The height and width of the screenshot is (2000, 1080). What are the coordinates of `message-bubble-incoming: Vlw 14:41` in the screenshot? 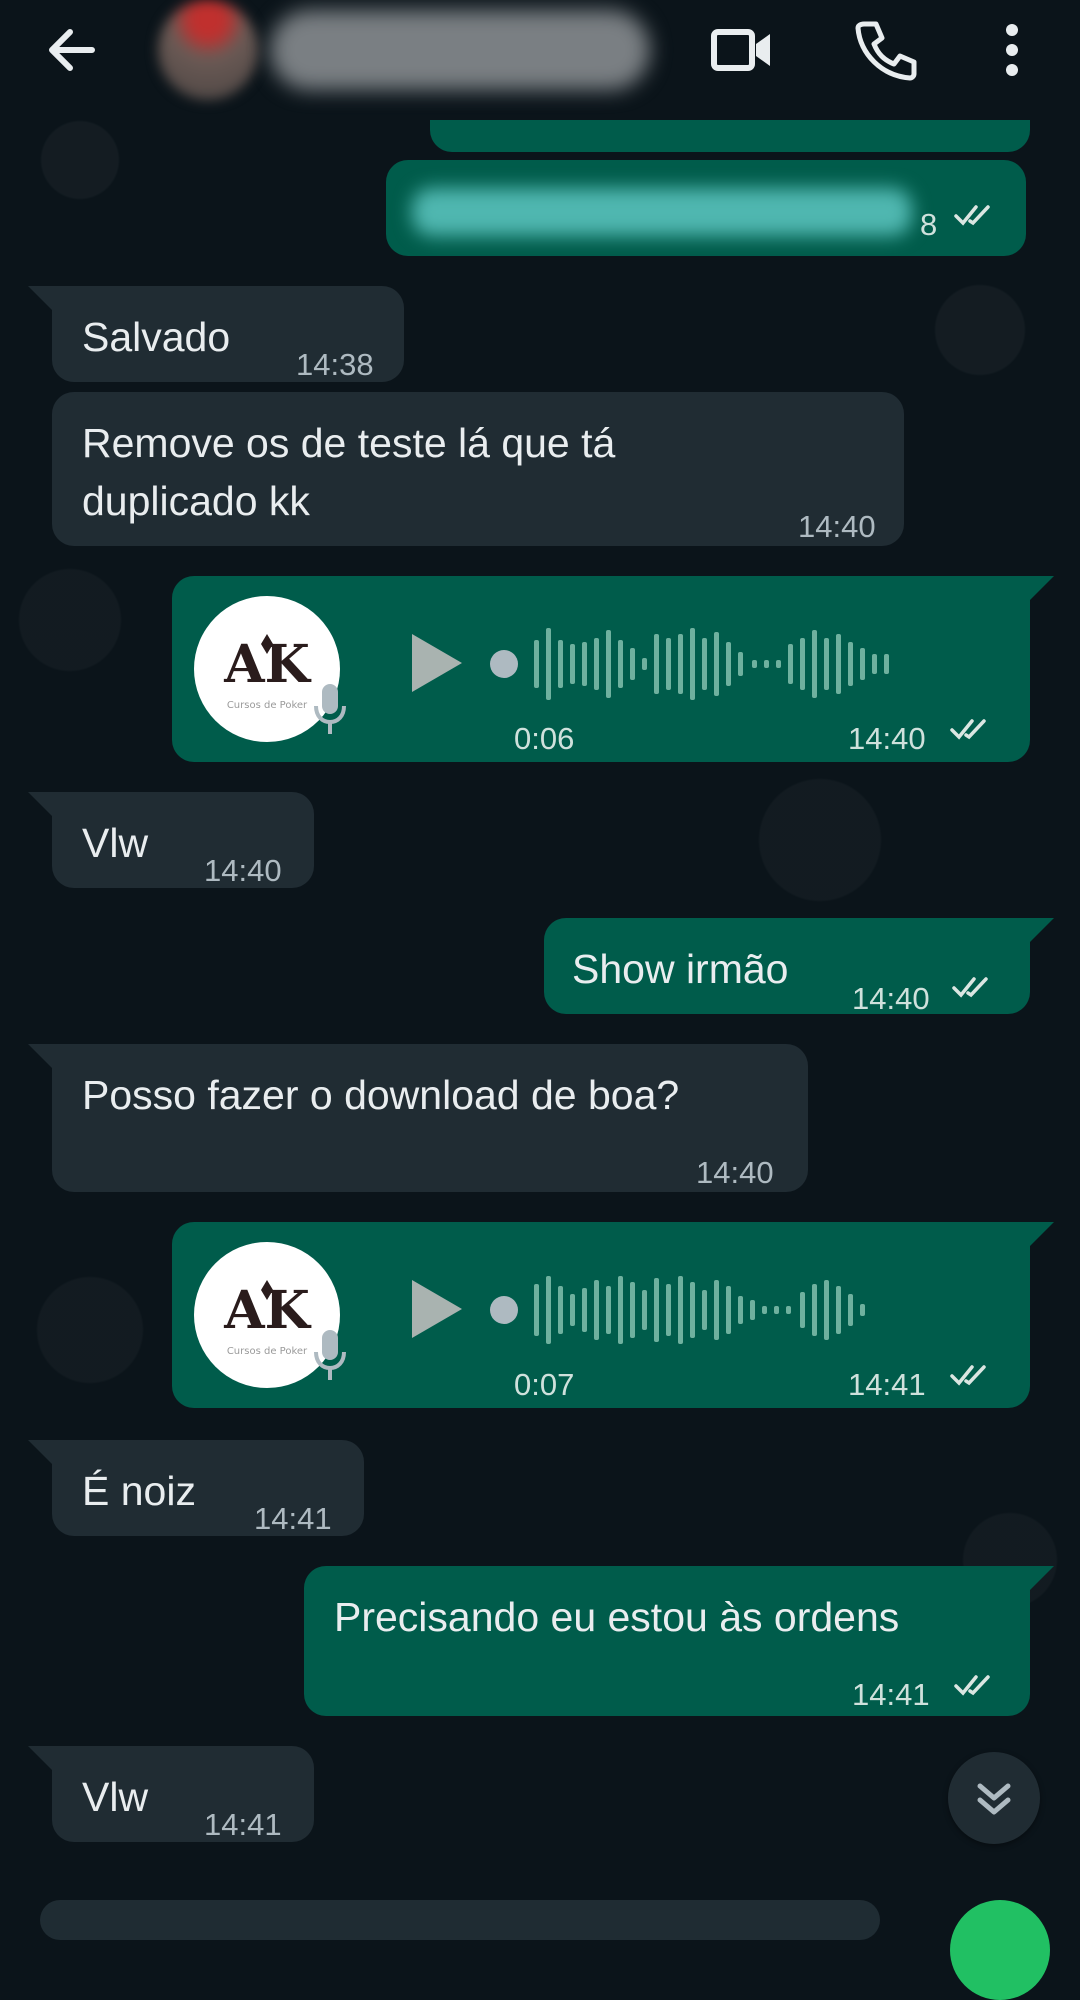 It's located at (171, 1794).